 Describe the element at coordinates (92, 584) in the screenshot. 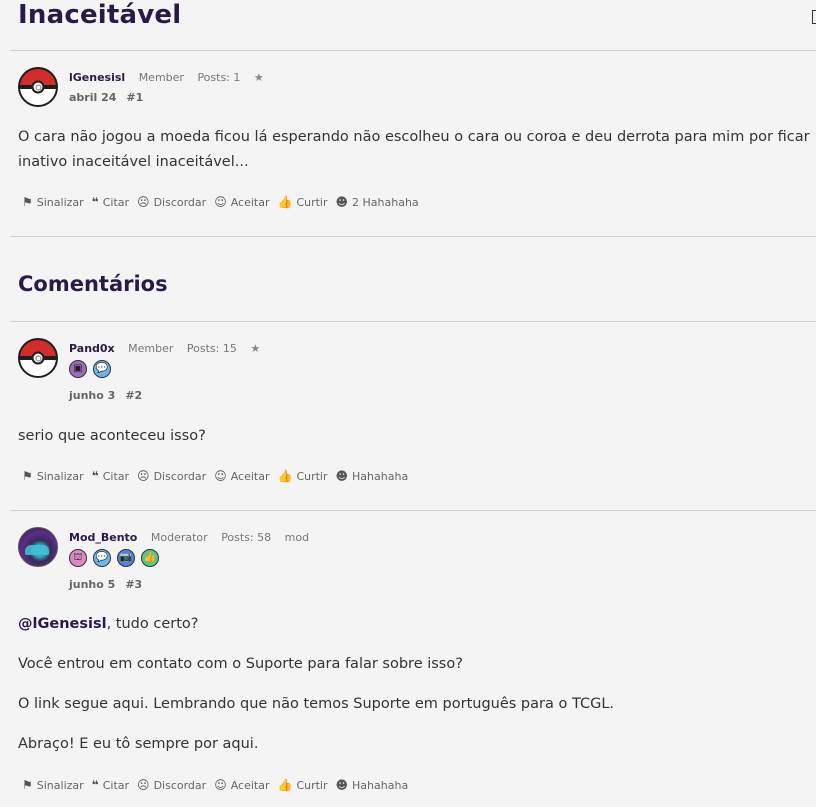

I see `comment-date-link: junho 5` at that location.